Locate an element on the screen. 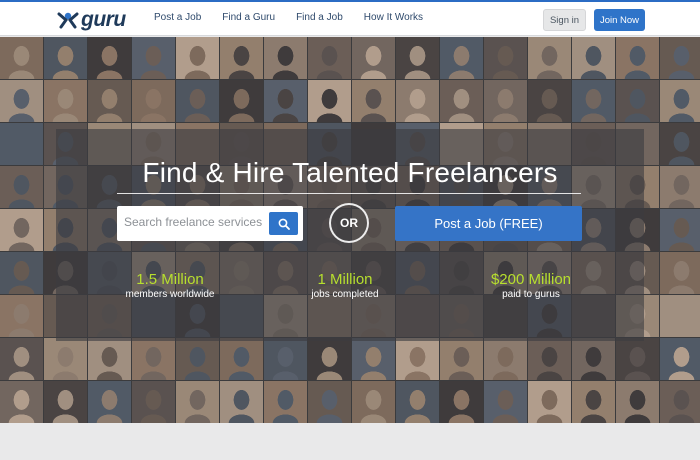 The width and height of the screenshot is (700, 460). hero-headline: Find & Hire Talented Freelancers is located at coordinates (350, 172).